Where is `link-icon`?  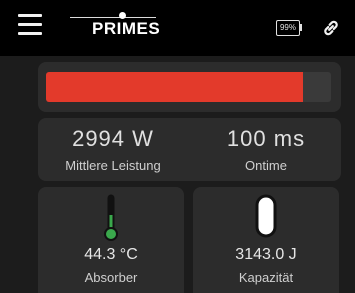
link-icon is located at coordinates (331, 28).